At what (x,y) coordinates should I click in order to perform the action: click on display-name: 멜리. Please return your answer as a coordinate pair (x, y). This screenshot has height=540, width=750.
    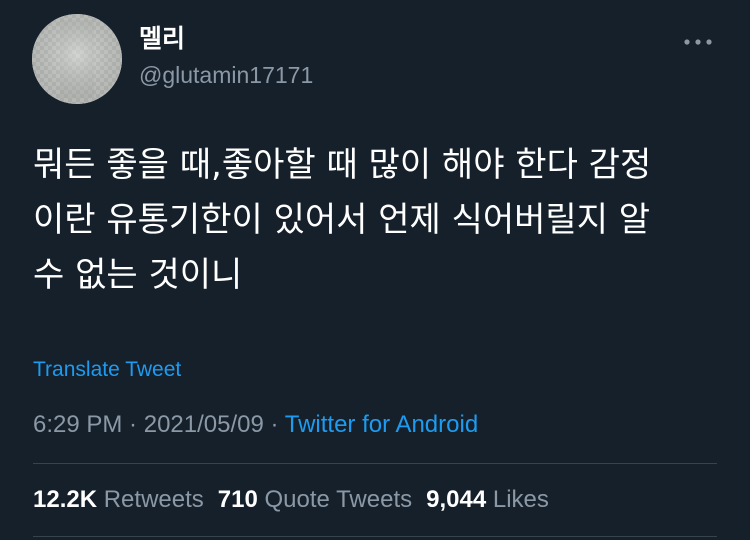
    Looking at the image, I should click on (162, 39).